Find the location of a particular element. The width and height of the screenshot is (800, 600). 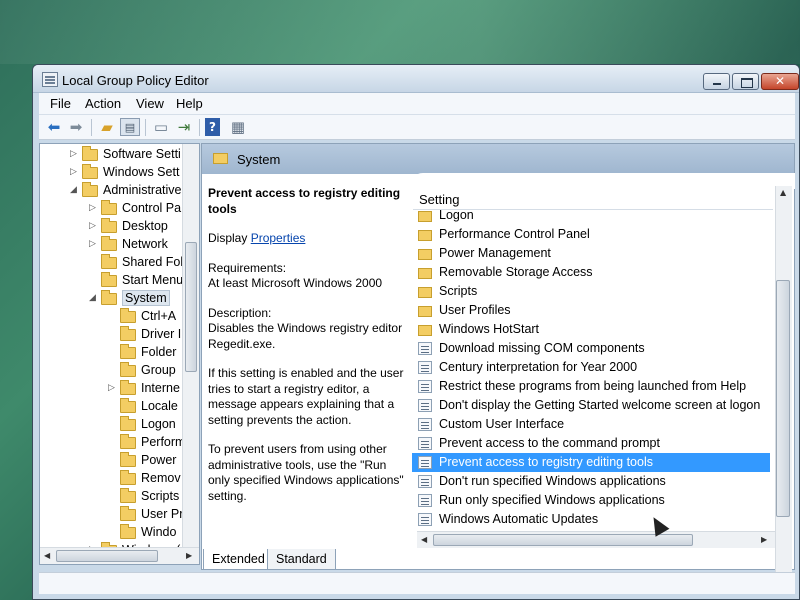

tree-horizontal-scrollbar: ◀ ▶ is located at coordinates (119, 555).